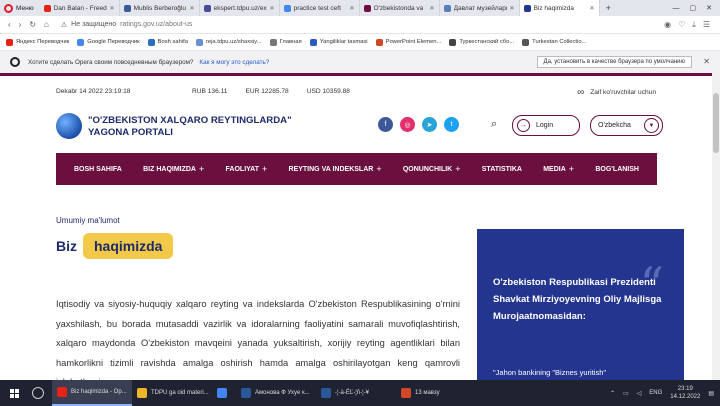 The height and width of the screenshot is (406, 720). I want to click on taskbar-app-label: 13 мавзу, so click(427, 393).